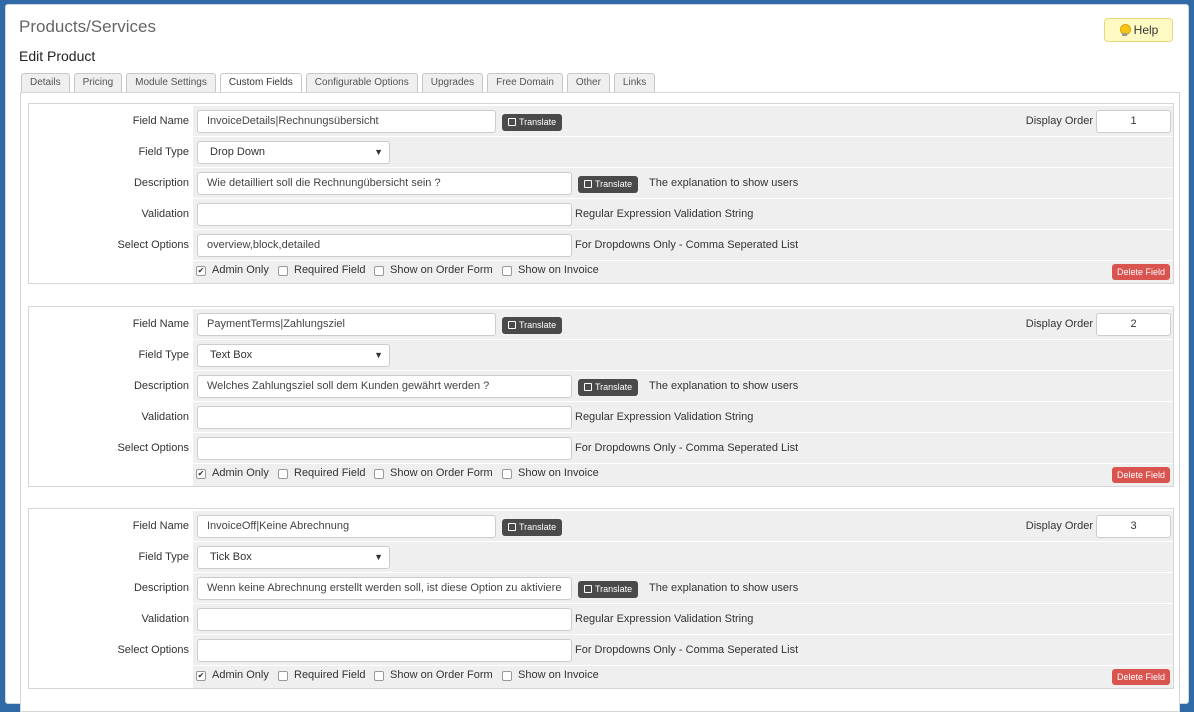  I want to click on field-type-row: Field Type Tick Box ▼, so click(601, 557).